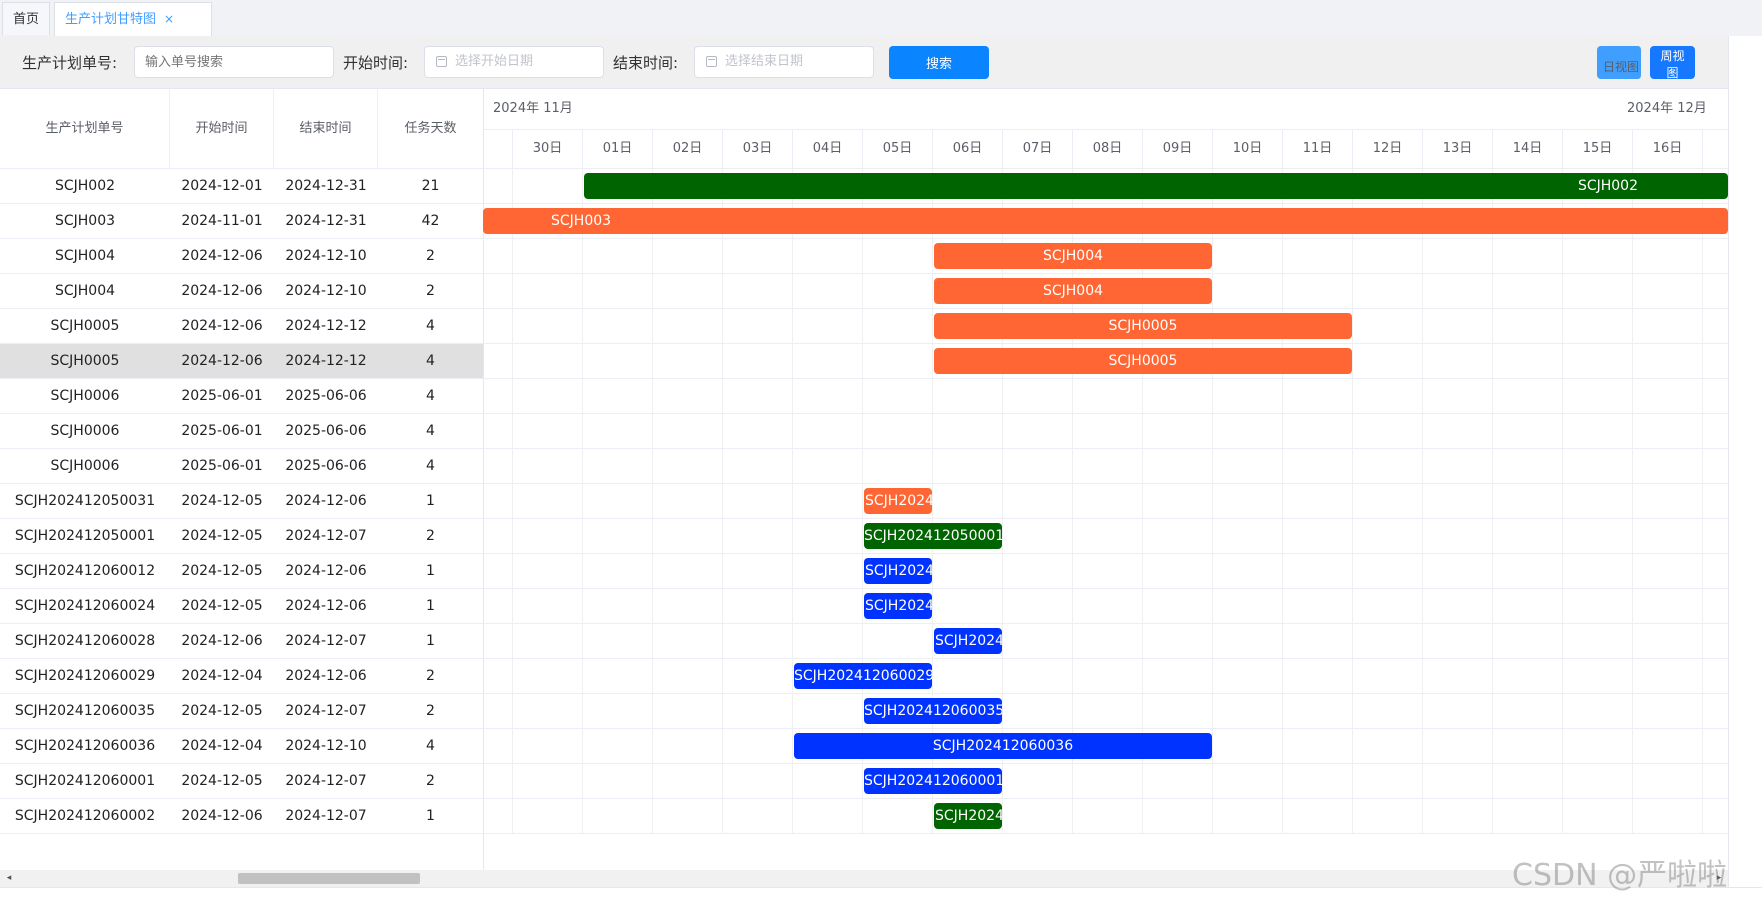  Describe the element at coordinates (1745, 467) in the screenshot. I see `right-edge-panel` at that location.